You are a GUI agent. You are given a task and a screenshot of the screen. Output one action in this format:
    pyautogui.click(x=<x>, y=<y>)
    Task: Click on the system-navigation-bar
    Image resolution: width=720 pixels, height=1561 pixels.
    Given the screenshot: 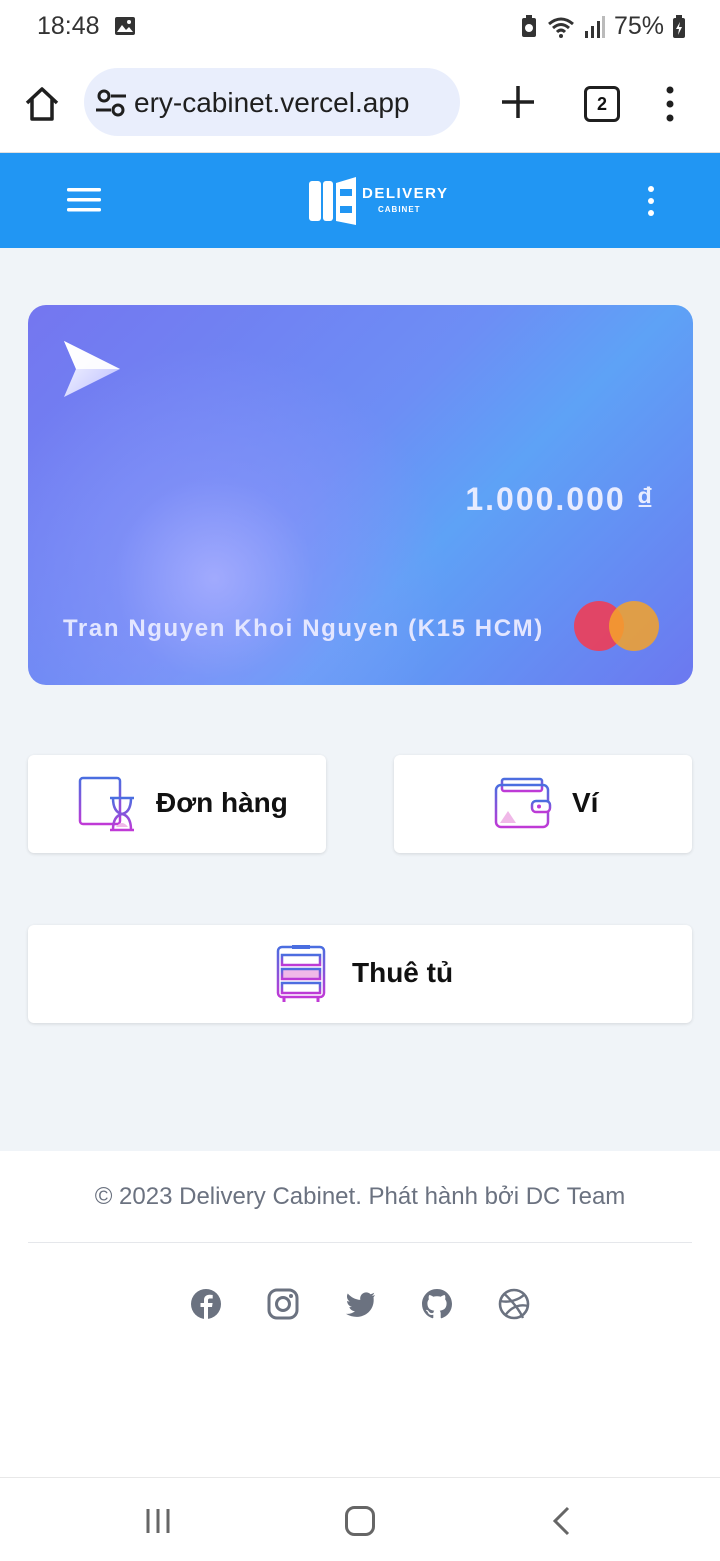 What is the action you would take?
    pyautogui.click(x=360, y=1519)
    